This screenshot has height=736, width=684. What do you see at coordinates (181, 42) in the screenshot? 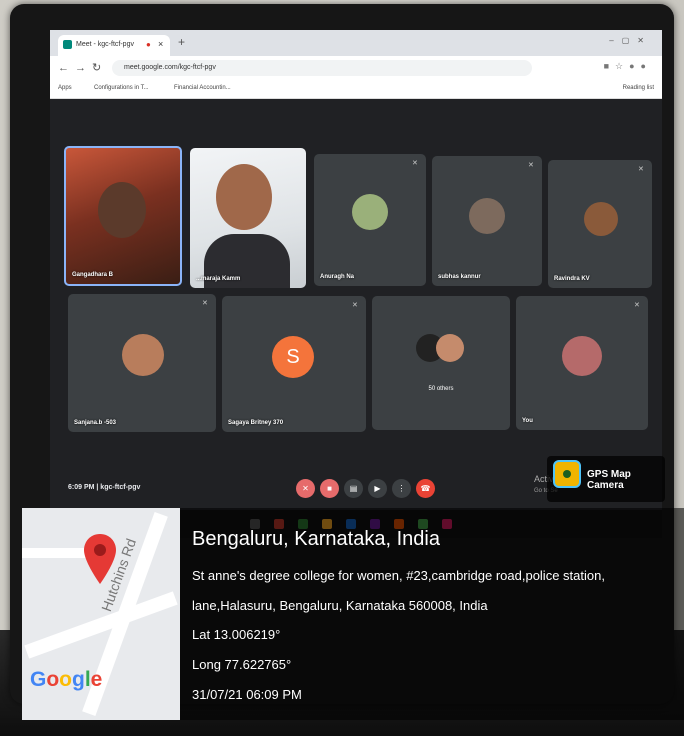
I see `new-tab-button: +` at bounding box center [181, 42].